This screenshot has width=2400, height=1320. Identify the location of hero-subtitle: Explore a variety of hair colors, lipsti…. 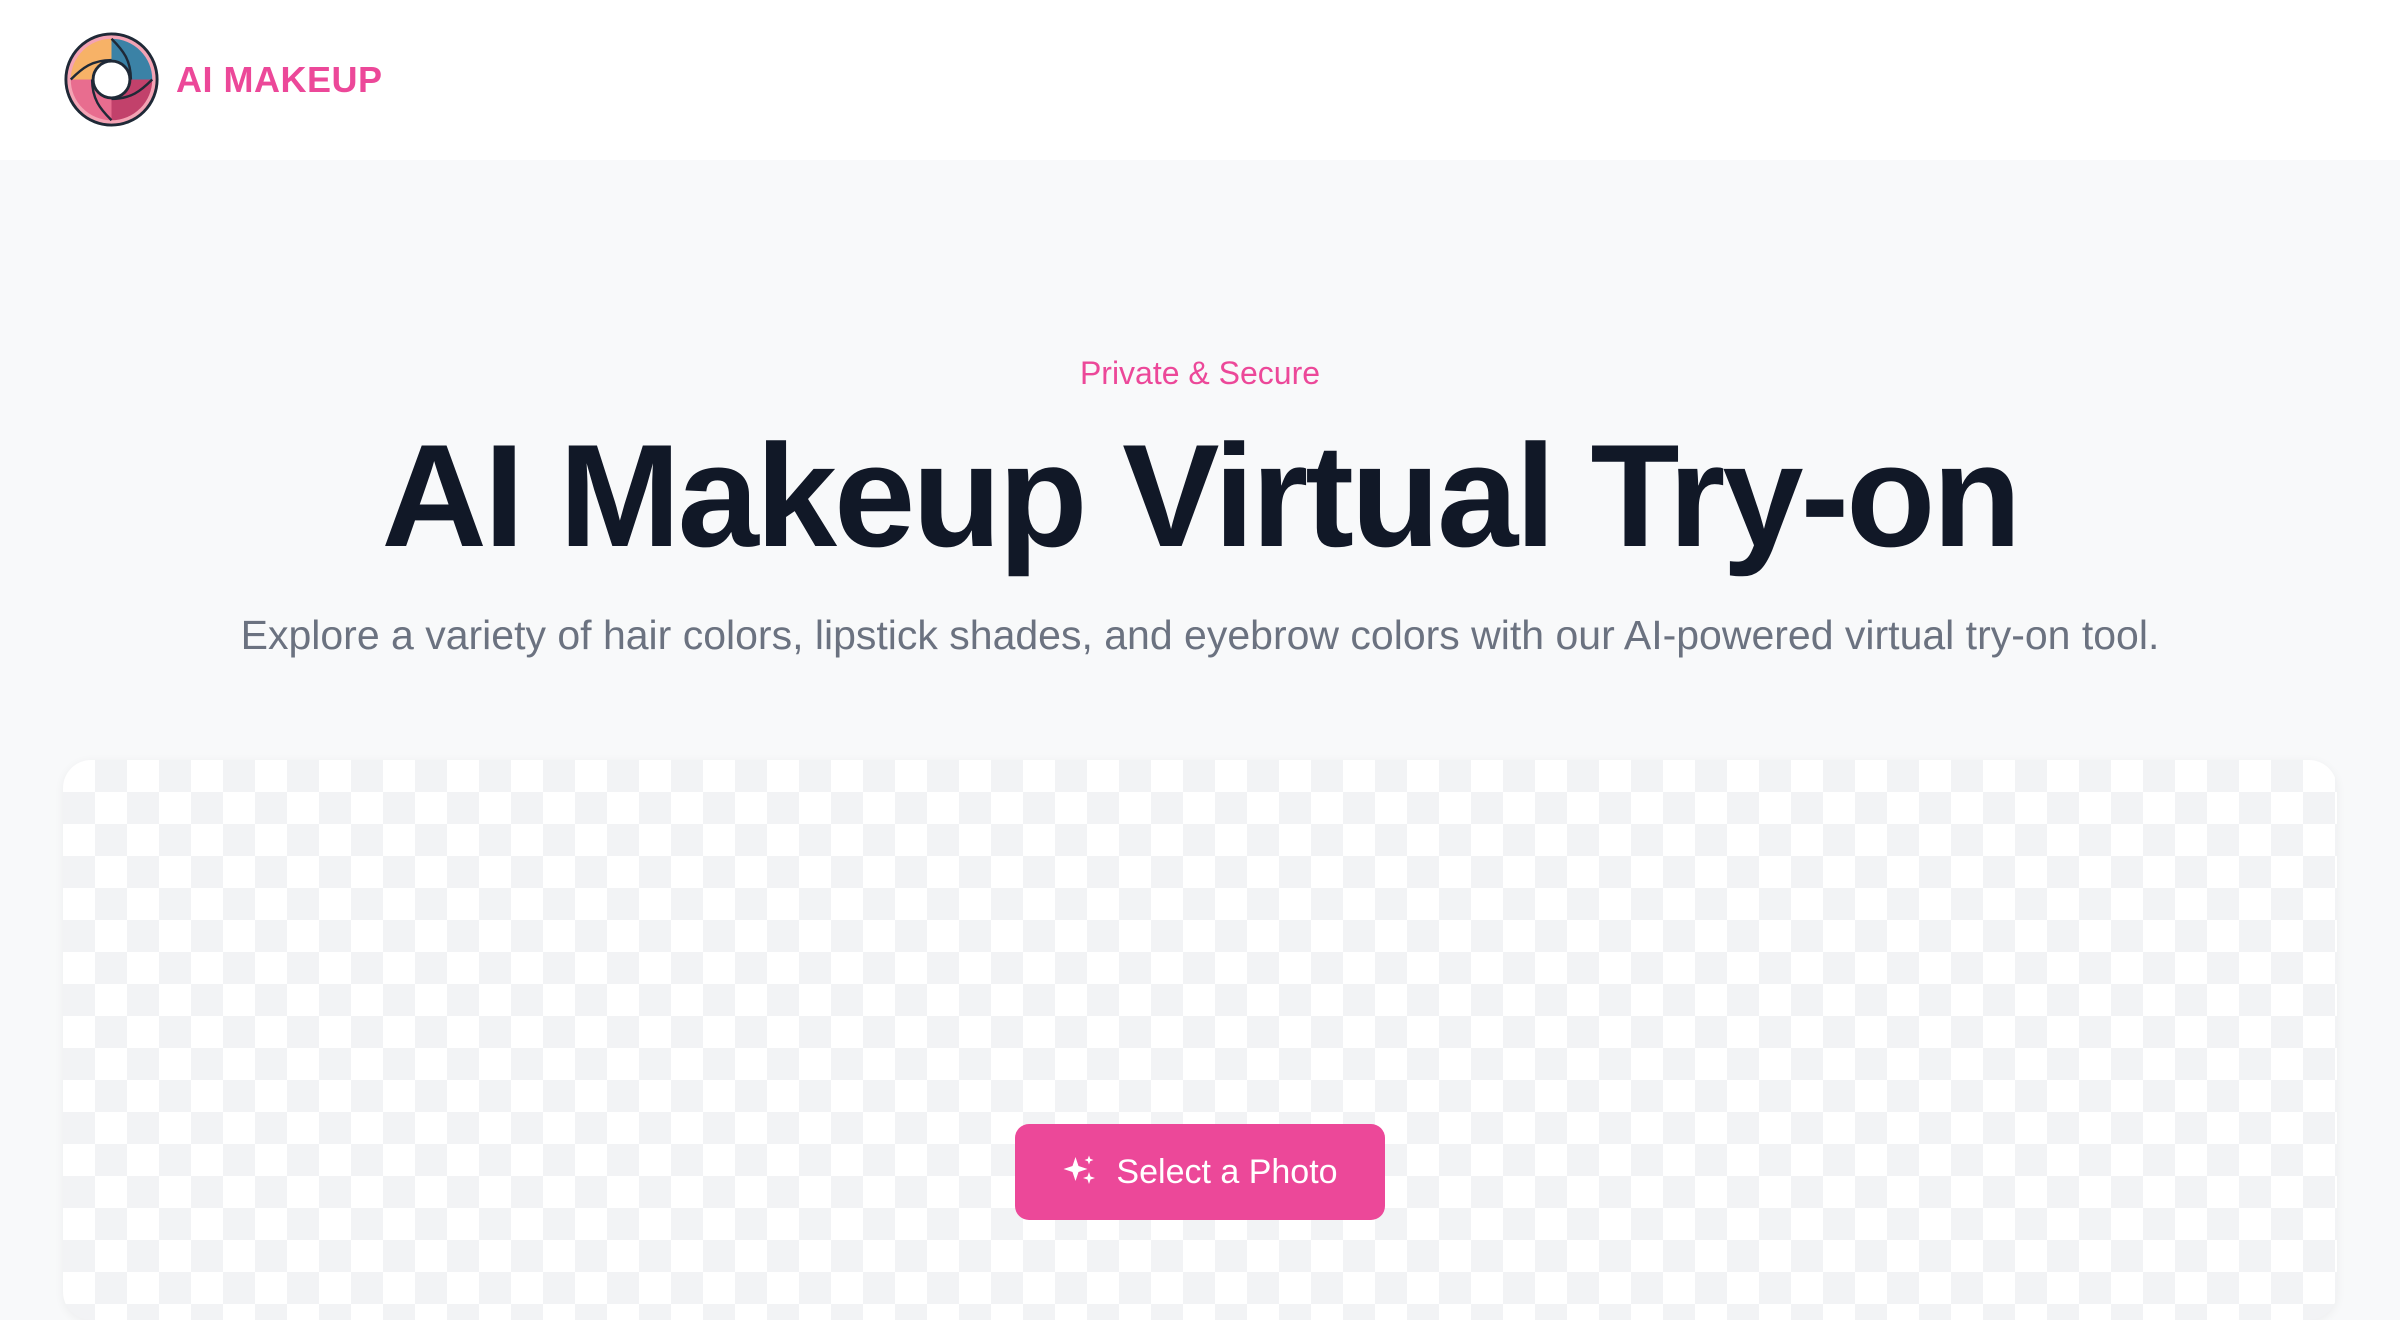
(1200, 635).